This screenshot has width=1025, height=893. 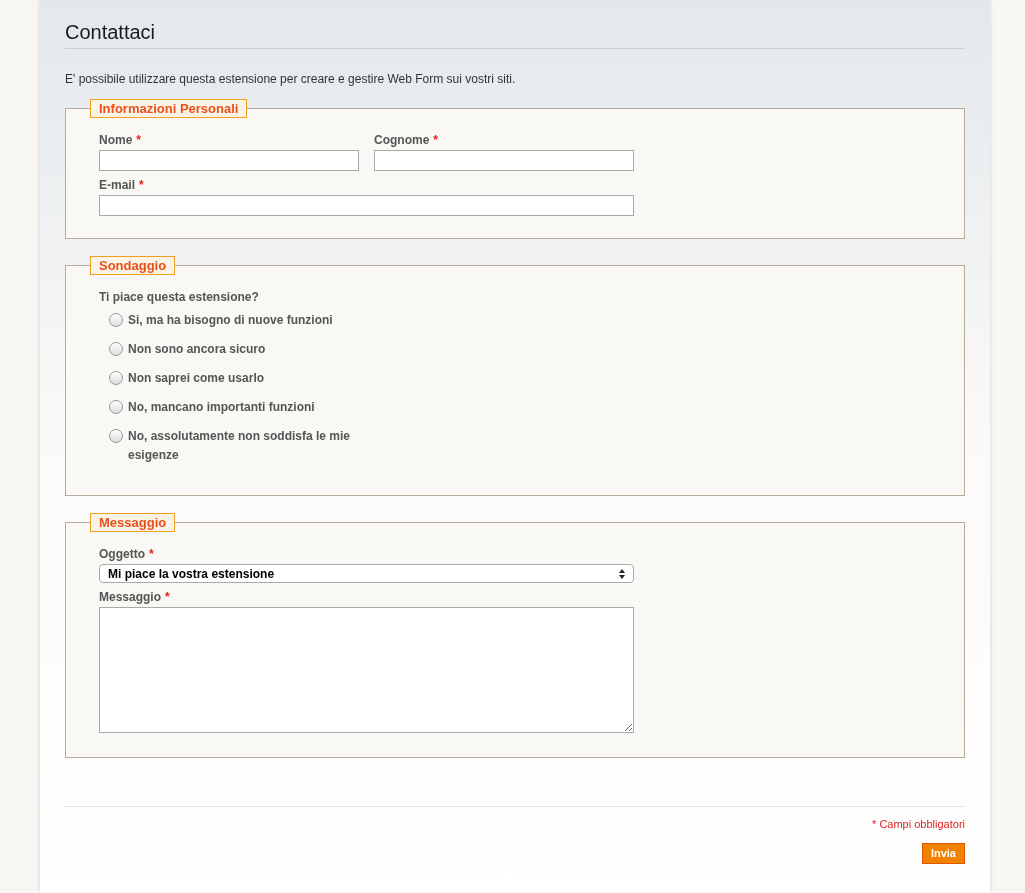 I want to click on intro-text: E' possibile utilizzare questa estensione per creare e gestire Web Form sui vostri siti., so click(x=291, y=79).